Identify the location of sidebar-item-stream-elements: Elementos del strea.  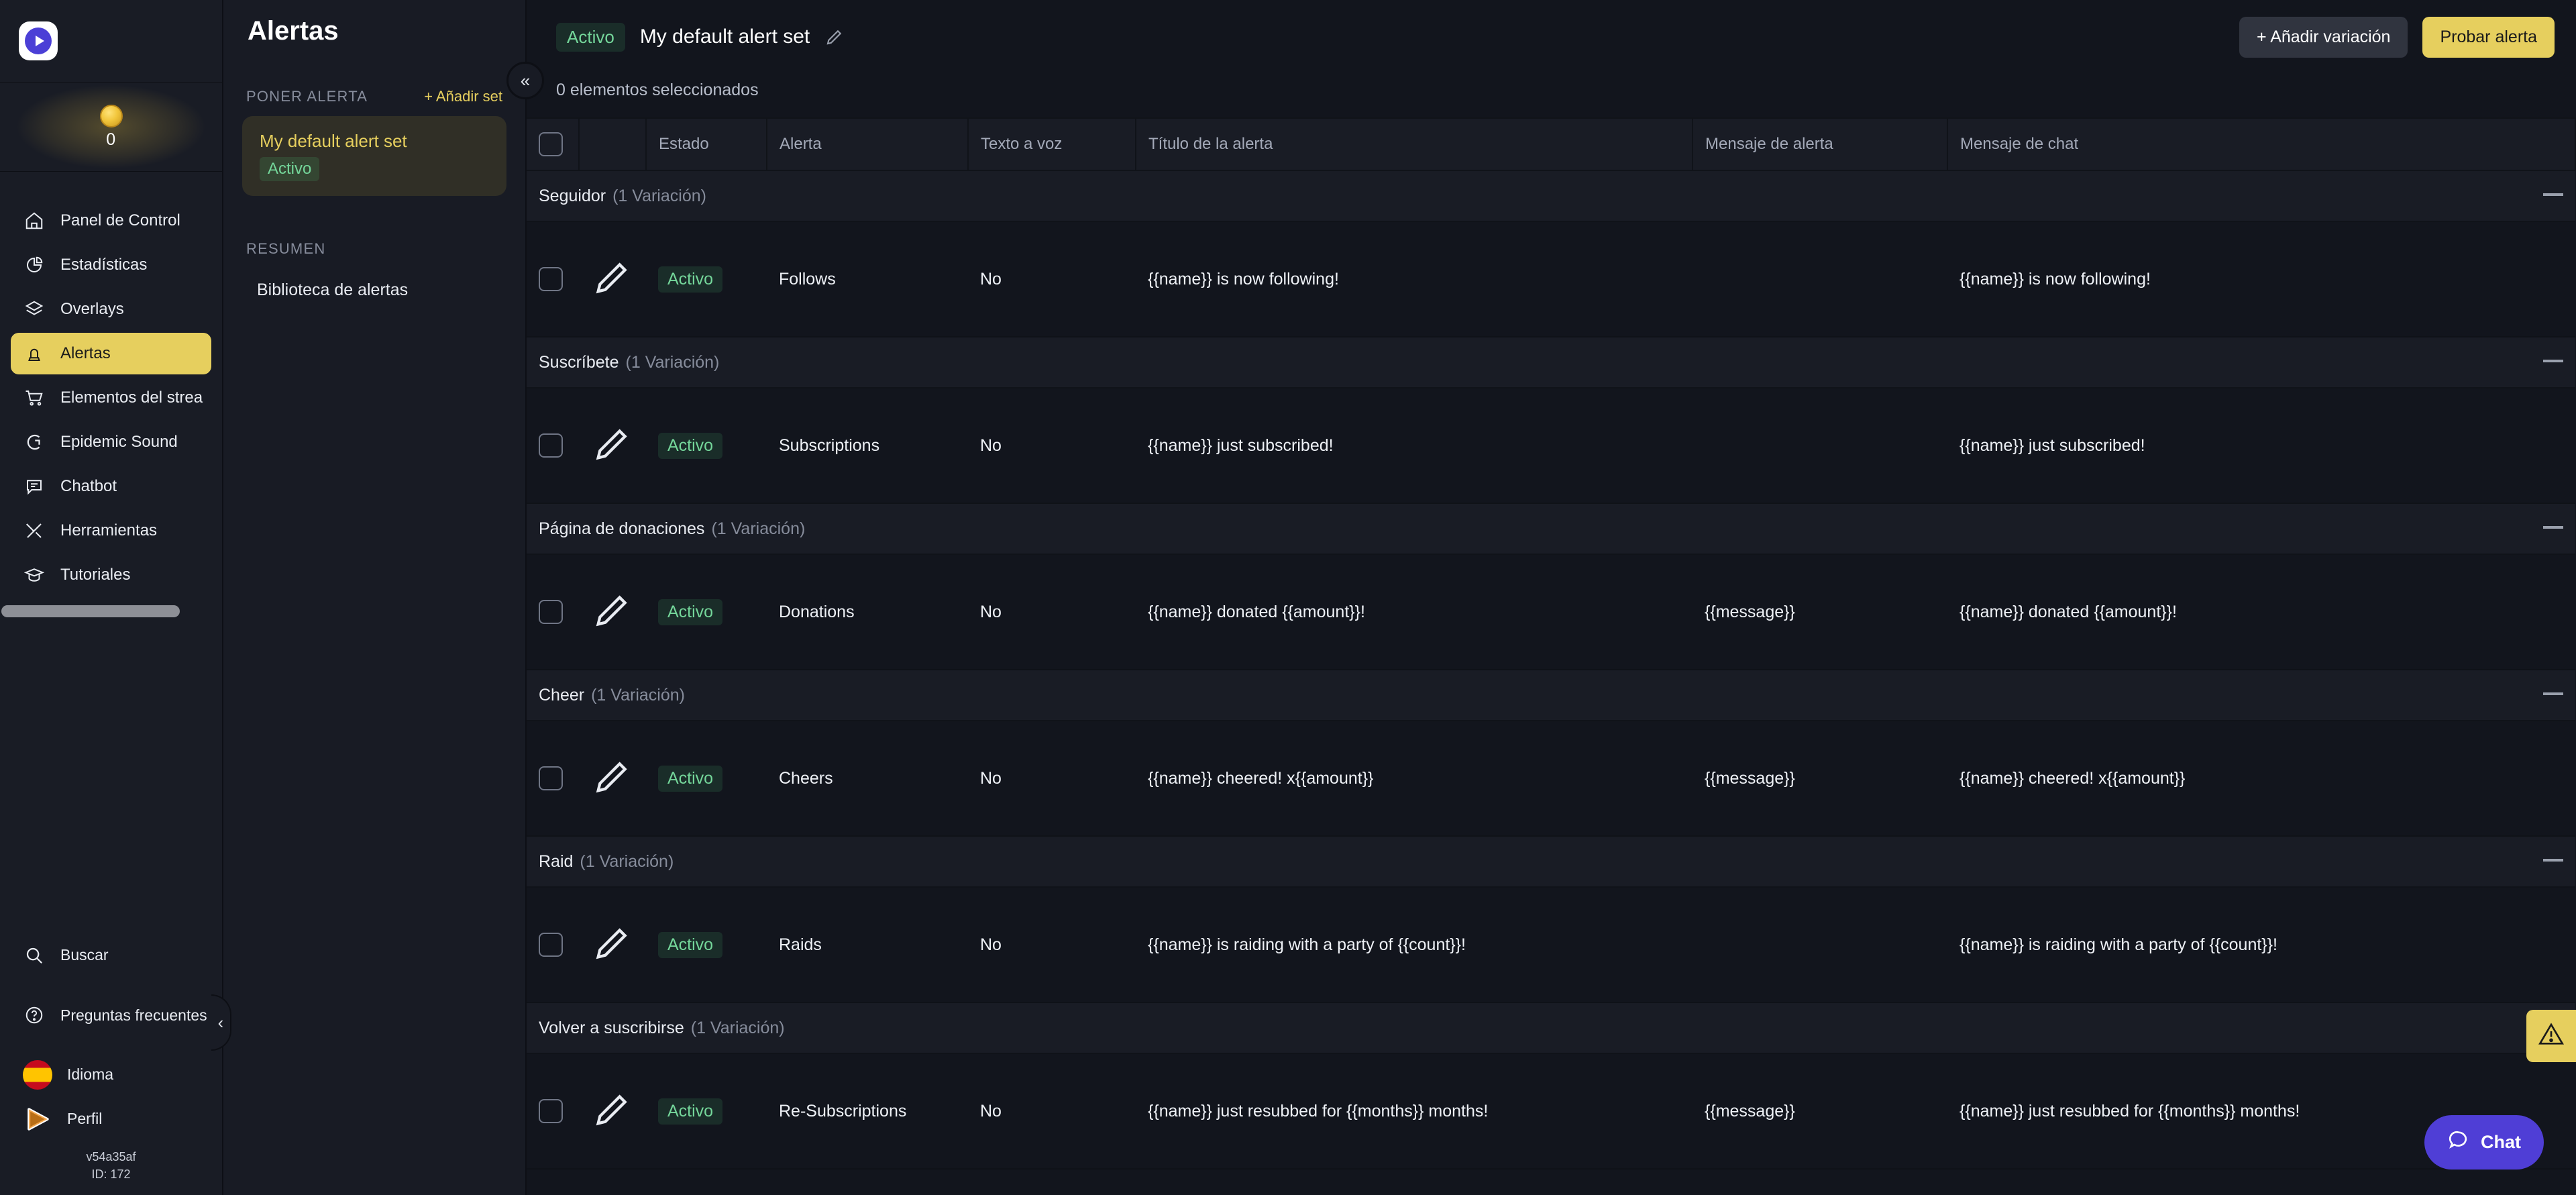
(111, 398).